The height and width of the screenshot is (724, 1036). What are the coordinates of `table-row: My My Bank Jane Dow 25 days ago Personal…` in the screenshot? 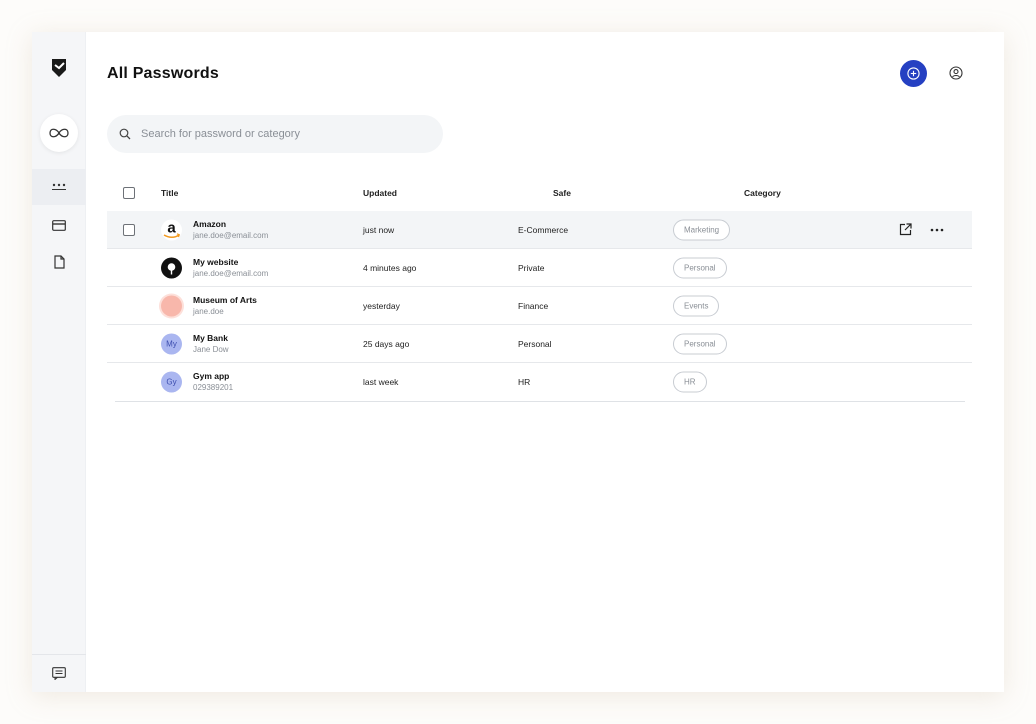 It's located at (539, 344).